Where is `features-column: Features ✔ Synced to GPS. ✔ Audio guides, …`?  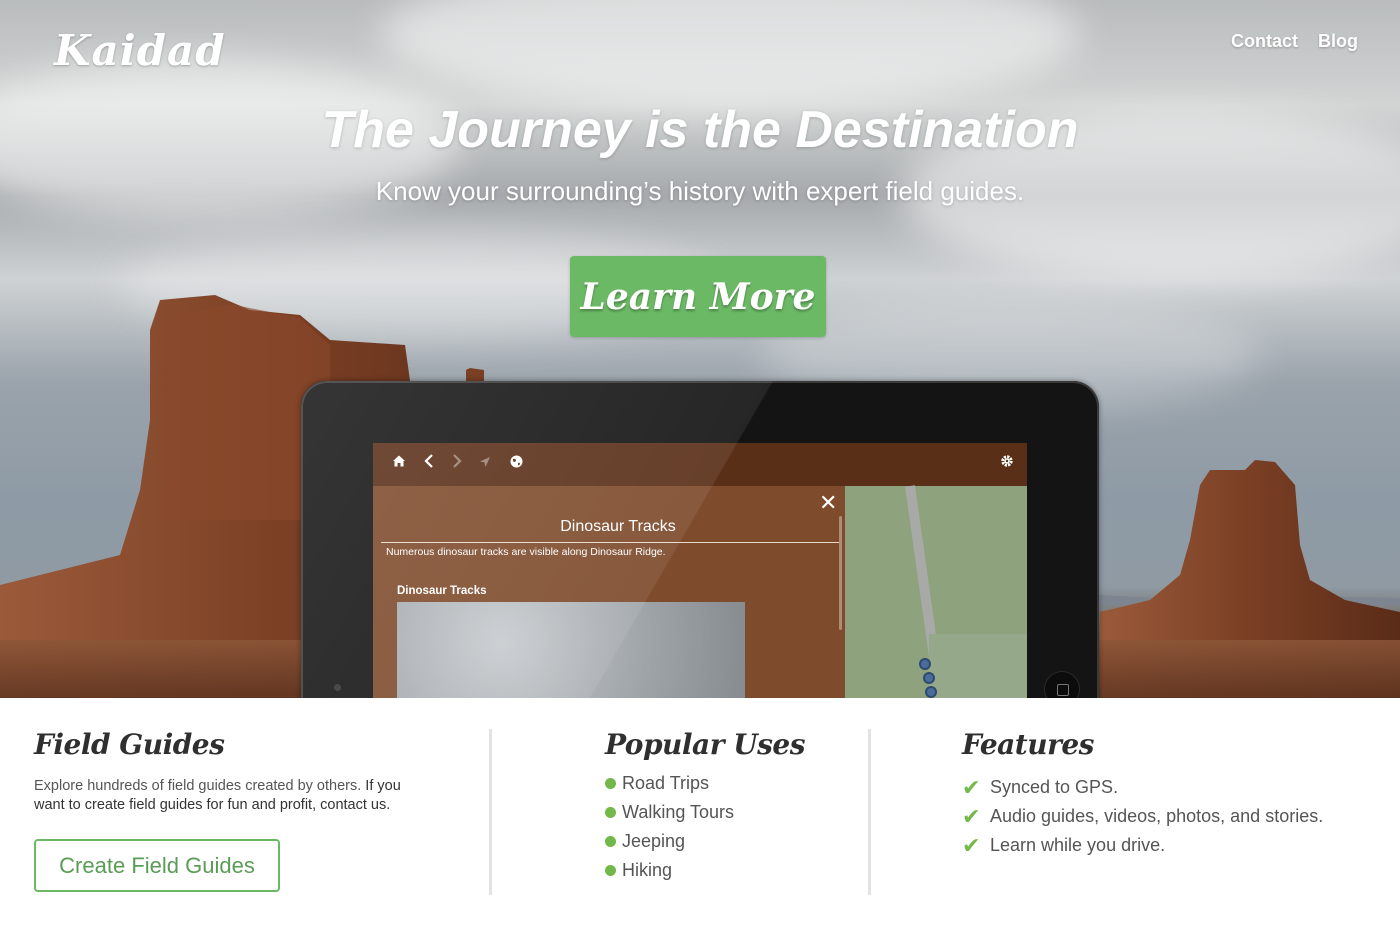 features-column: Features ✔ Synced to GPS. ✔ Audio guides, … is located at coordinates (1172, 794).